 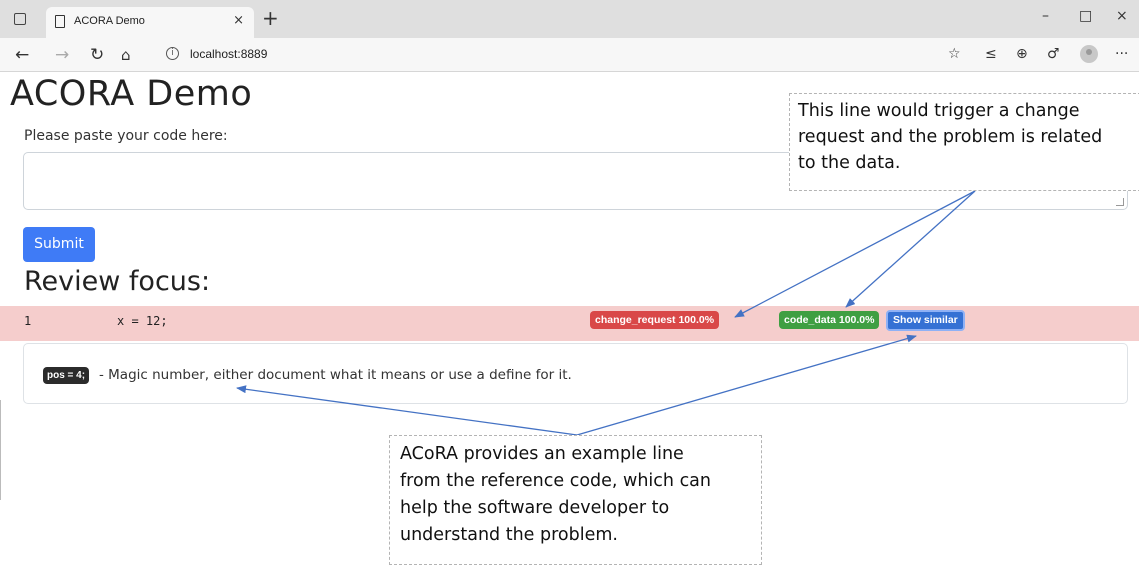 I want to click on address-bar: ← → ↻ ⌂ i localhost:8889 ☆ ≤ ⊕ ♂ ···, so click(x=569, y=55).